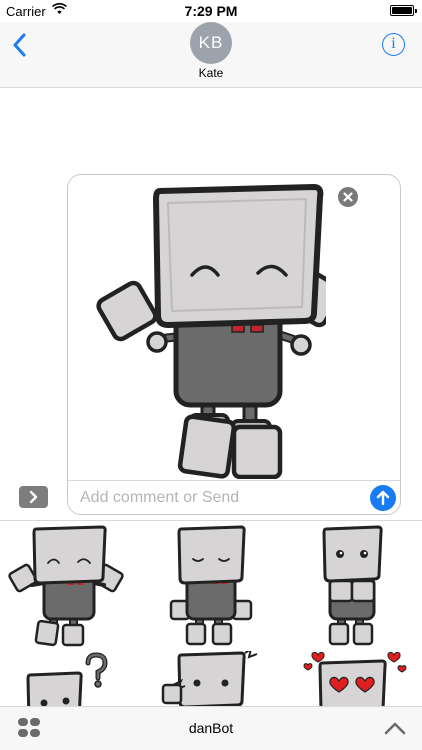  I want to click on robot-happy-image, so click(66, 586).